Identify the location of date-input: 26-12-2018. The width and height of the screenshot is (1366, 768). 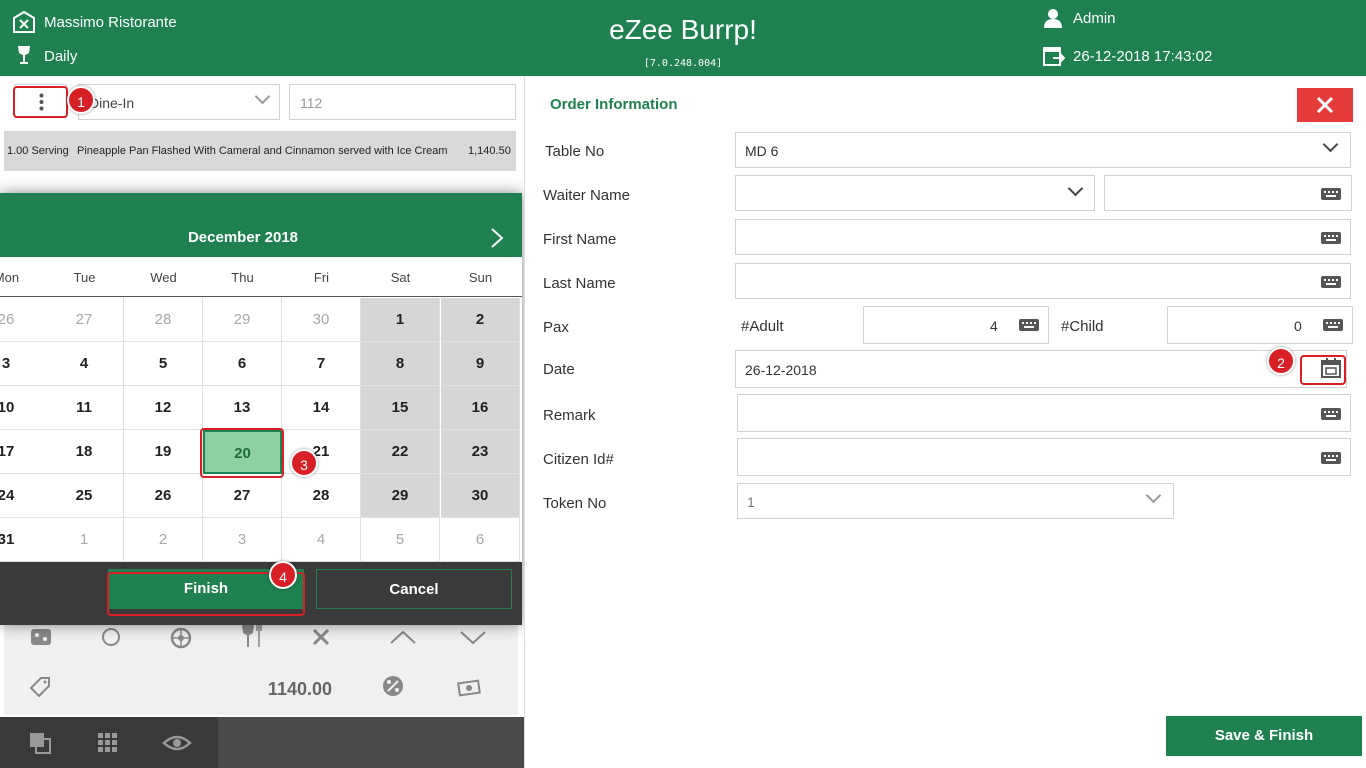
(1041, 369).